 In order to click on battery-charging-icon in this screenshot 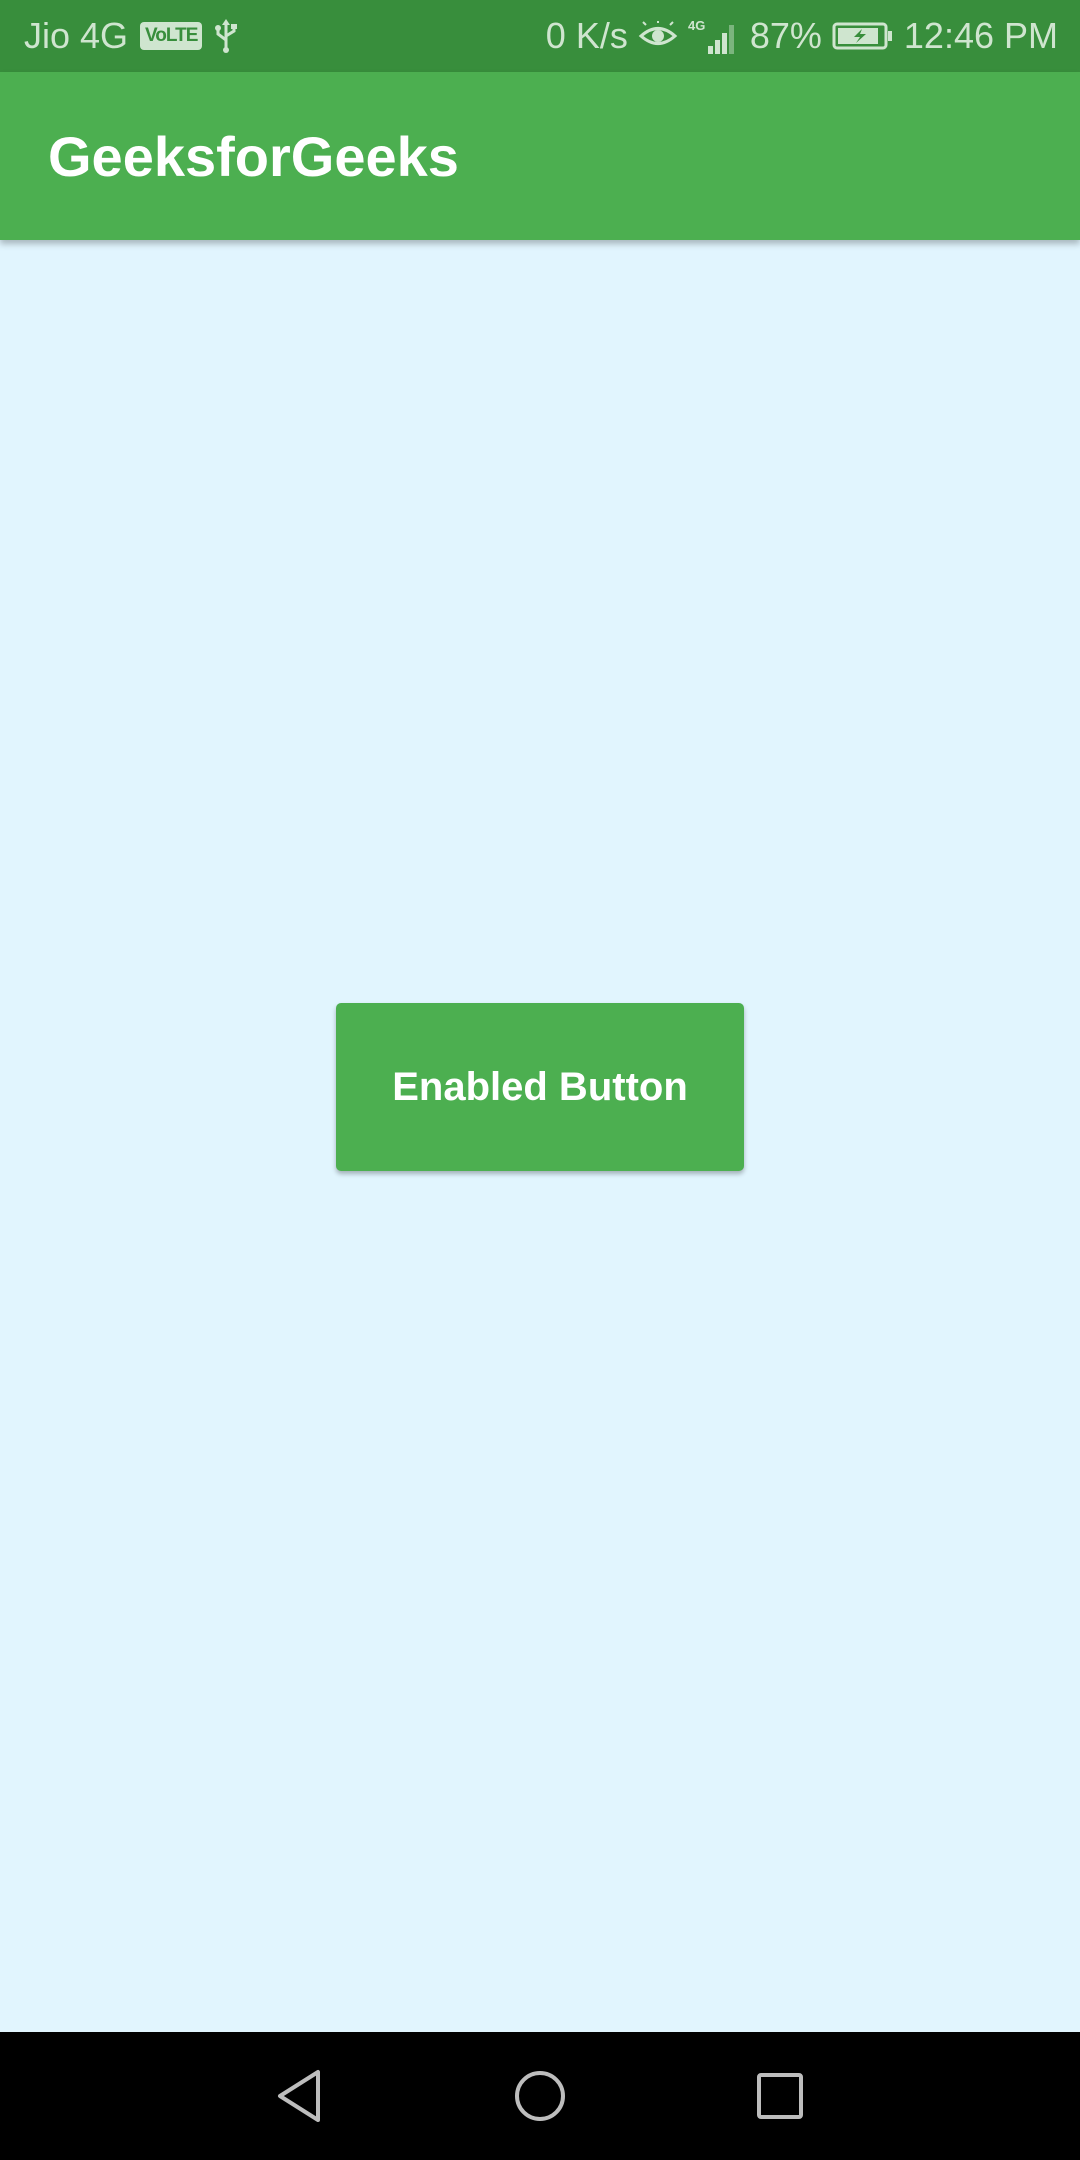, I will do `click(863, 36)`.